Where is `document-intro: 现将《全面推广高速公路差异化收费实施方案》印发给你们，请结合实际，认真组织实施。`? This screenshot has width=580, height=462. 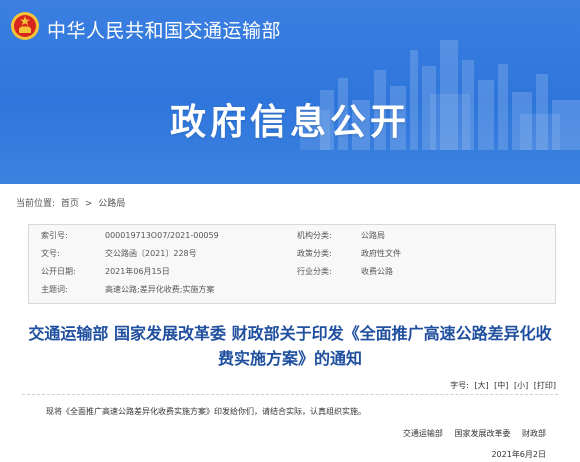 document-intro: 现将《全面推广高速公路差异化收费实施方案》印发给你们，请结合实际，认真组织实施。 is located at coordinates (206, 411).